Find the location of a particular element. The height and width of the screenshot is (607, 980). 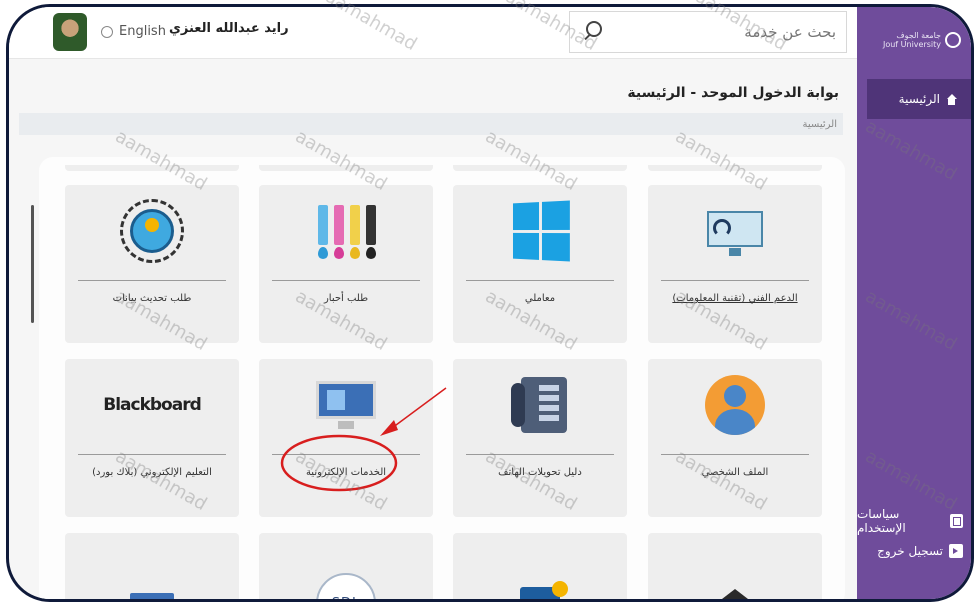

book-icon is located at coordinates (544, 590).